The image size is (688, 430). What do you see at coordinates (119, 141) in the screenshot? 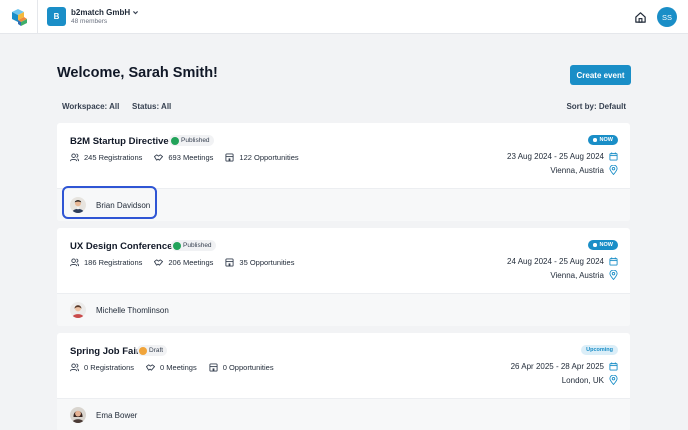
I see `event-title: B2M Startup Directive` at bounding box center [119, 141].